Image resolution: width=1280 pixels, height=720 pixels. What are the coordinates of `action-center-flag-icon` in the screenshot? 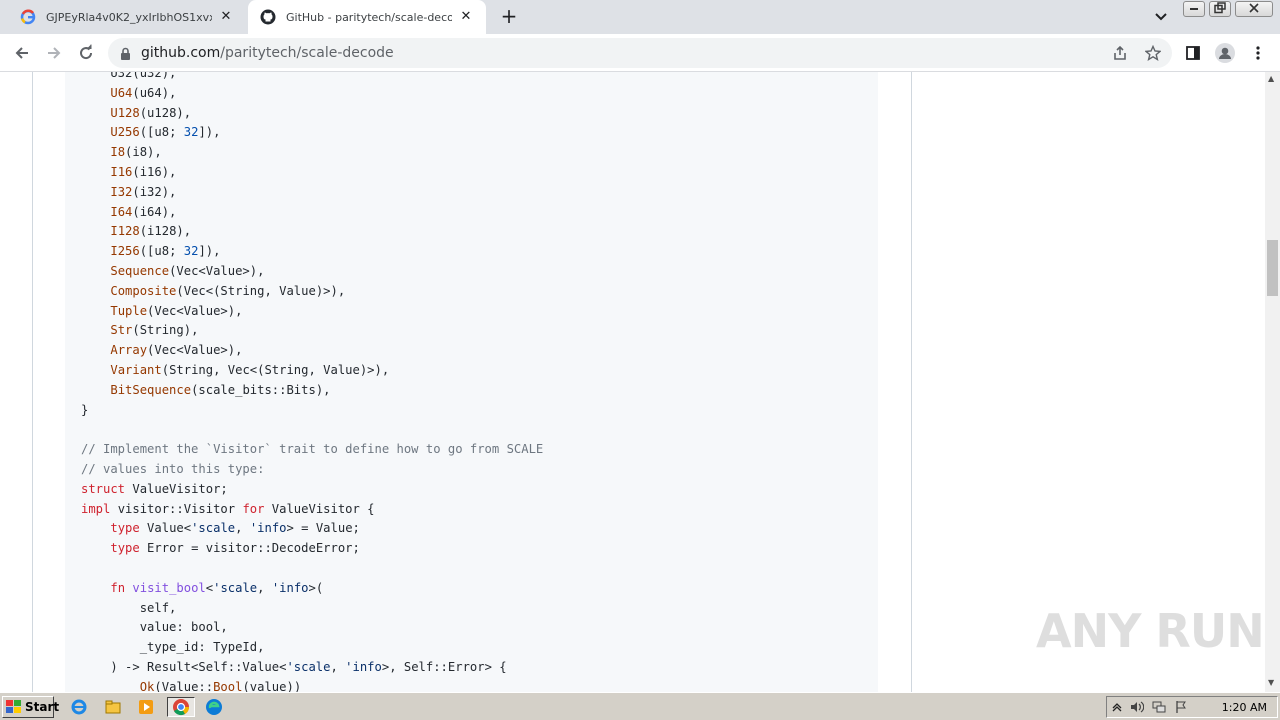 It's located at (1181, 708).